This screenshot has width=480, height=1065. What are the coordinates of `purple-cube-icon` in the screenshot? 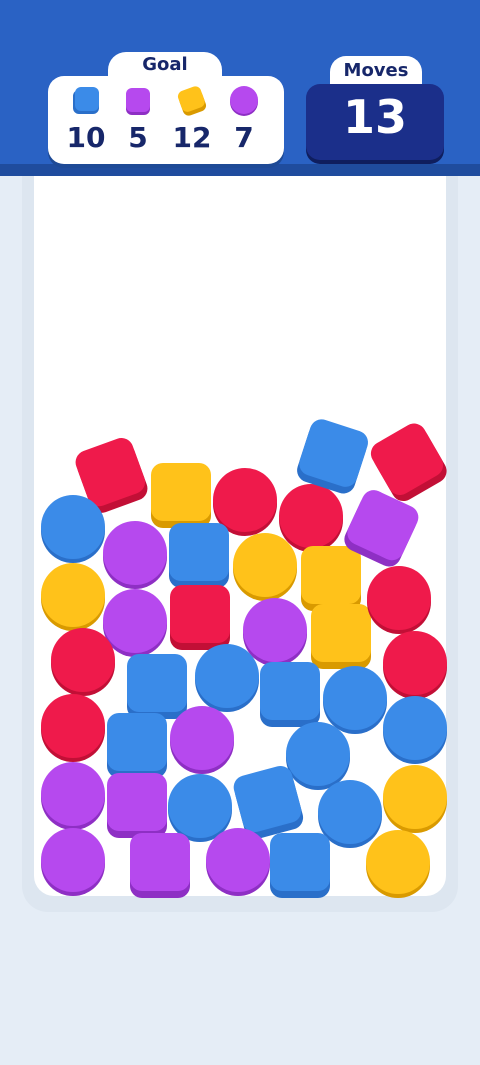 It's located at (138, 101).